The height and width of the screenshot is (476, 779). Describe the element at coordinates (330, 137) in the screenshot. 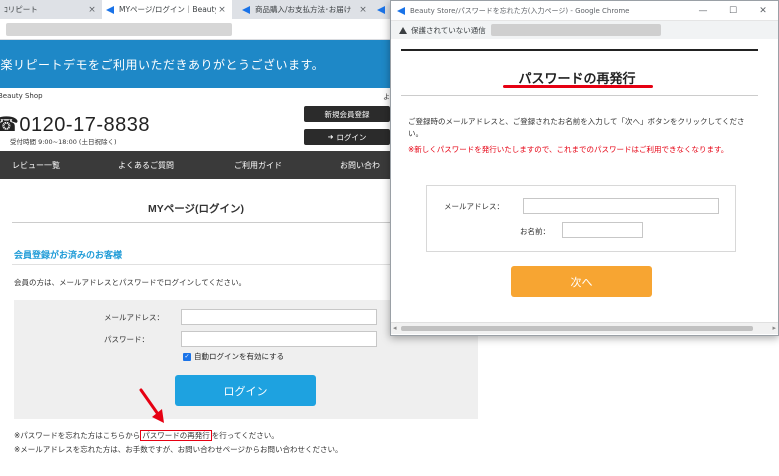

I see `login-icon: ➜` at that location.